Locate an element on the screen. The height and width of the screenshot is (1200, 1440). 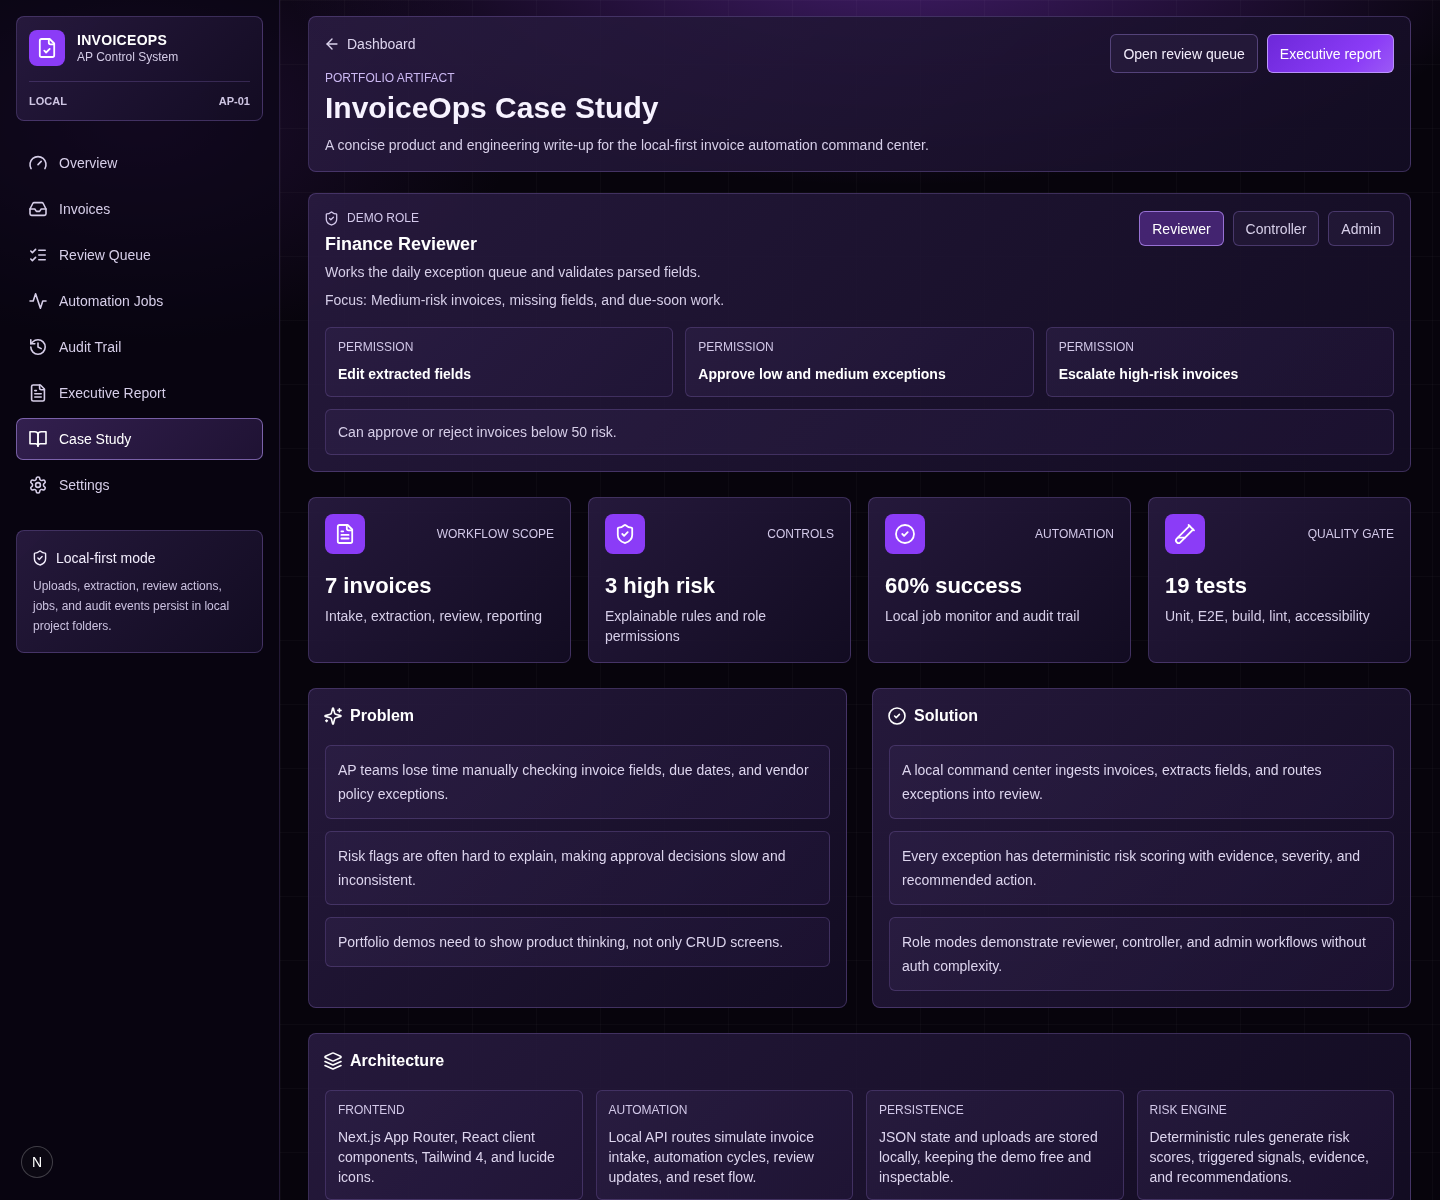
architecture-label: PERSISTENCE is located at coordinates (922, 1110).